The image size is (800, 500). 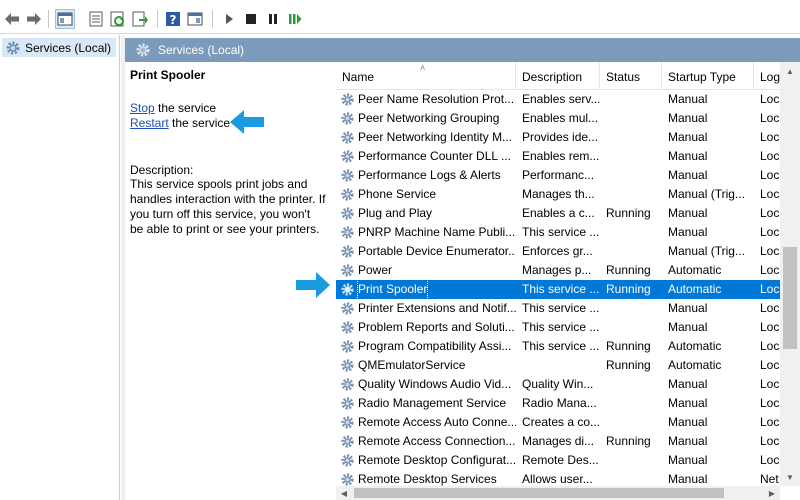 What do you see at coordinates (558, 270) in the screenshot?
I see `table-row: Power Manages p... Running Automatic Loc` at bounding box center [558, 270].